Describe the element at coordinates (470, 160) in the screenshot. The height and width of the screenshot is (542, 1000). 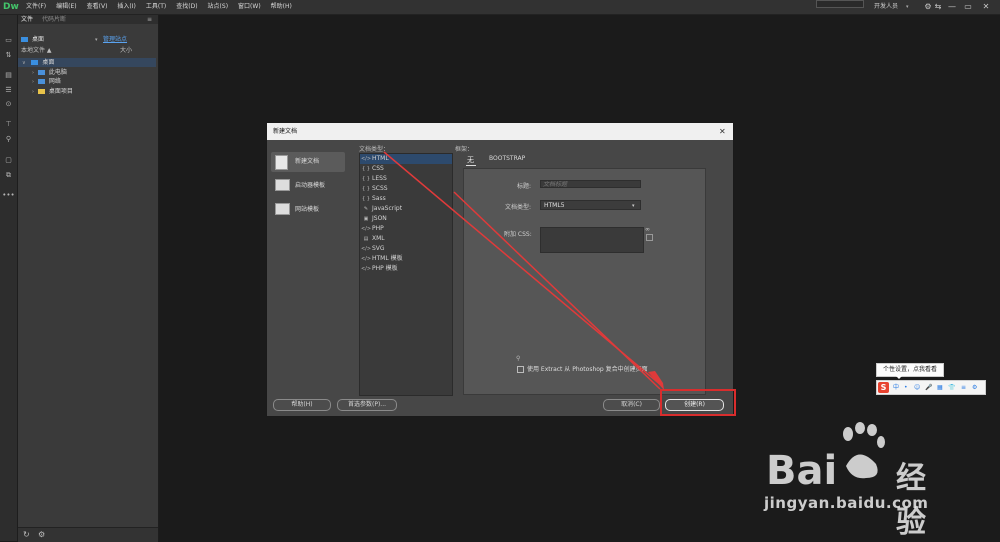
I see `tab-none: 无` at that location.